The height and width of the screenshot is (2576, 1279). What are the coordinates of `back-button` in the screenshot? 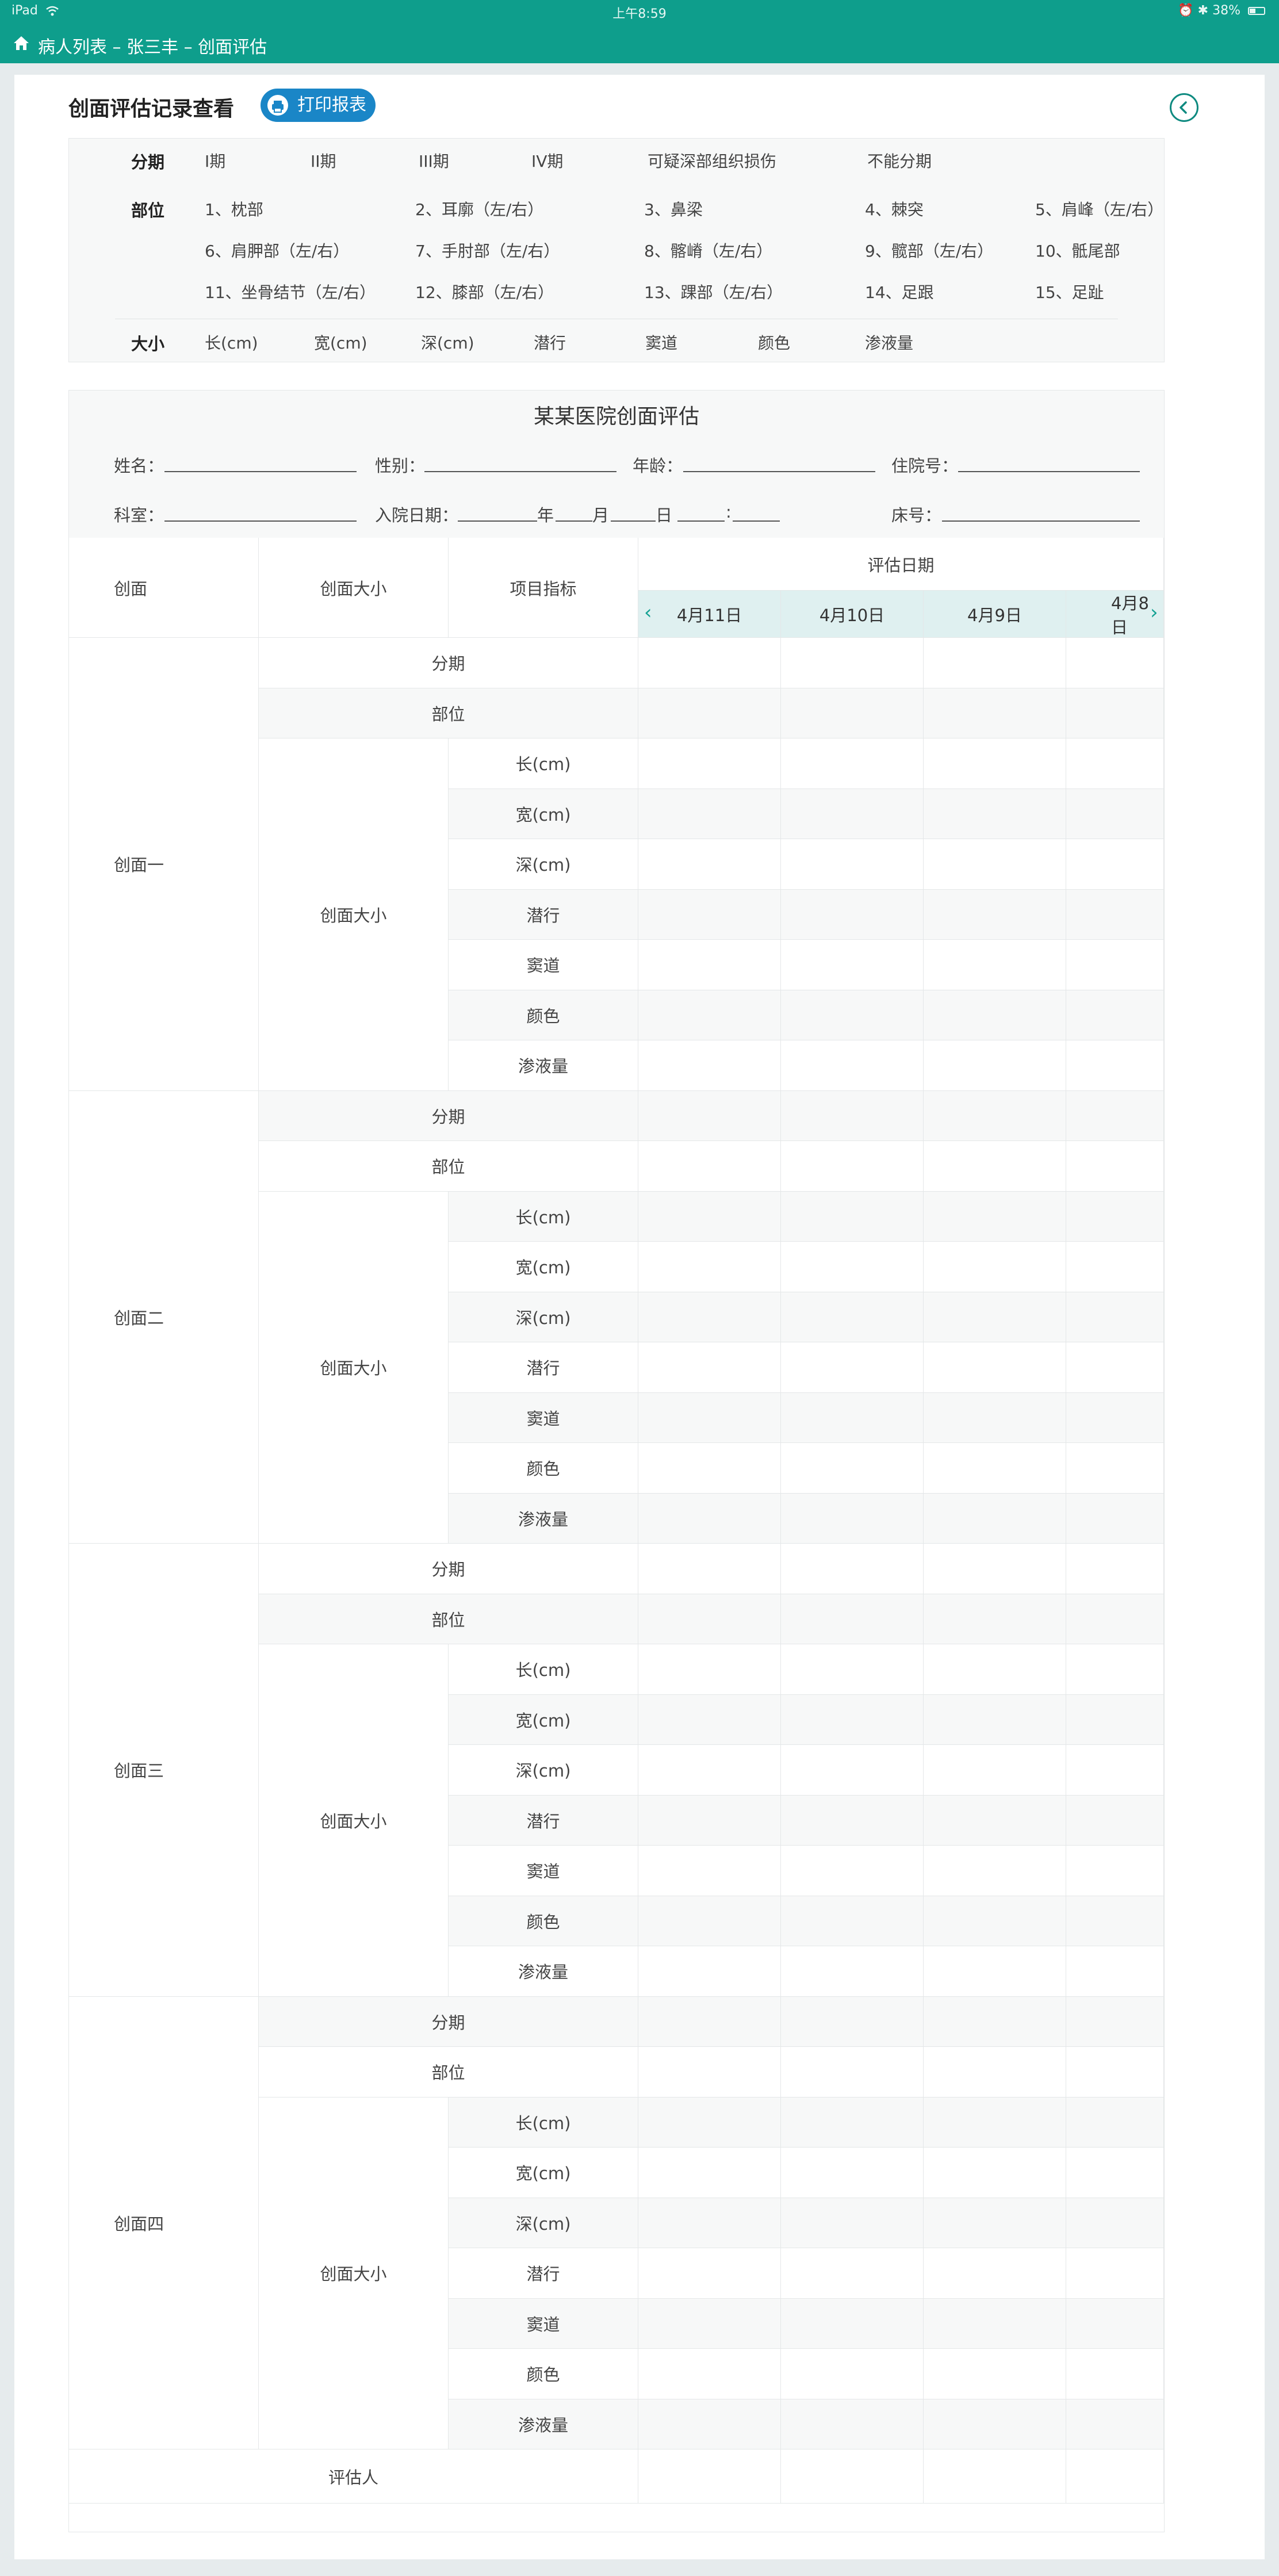 It's located at (1184, 107).